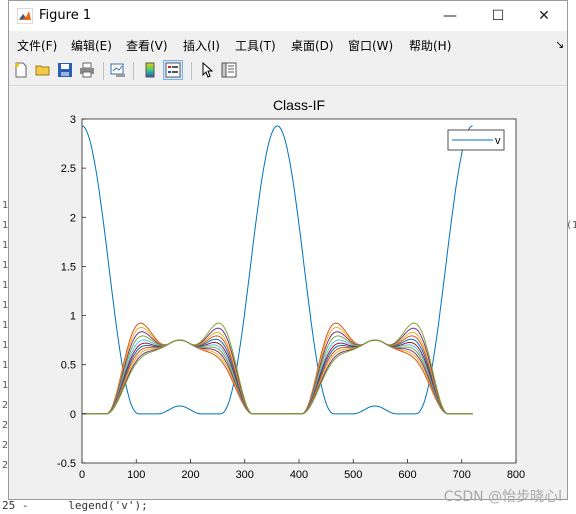 This screenshot has width=576, height=514. I want to click on close-button: ✕, so click(544, 16).